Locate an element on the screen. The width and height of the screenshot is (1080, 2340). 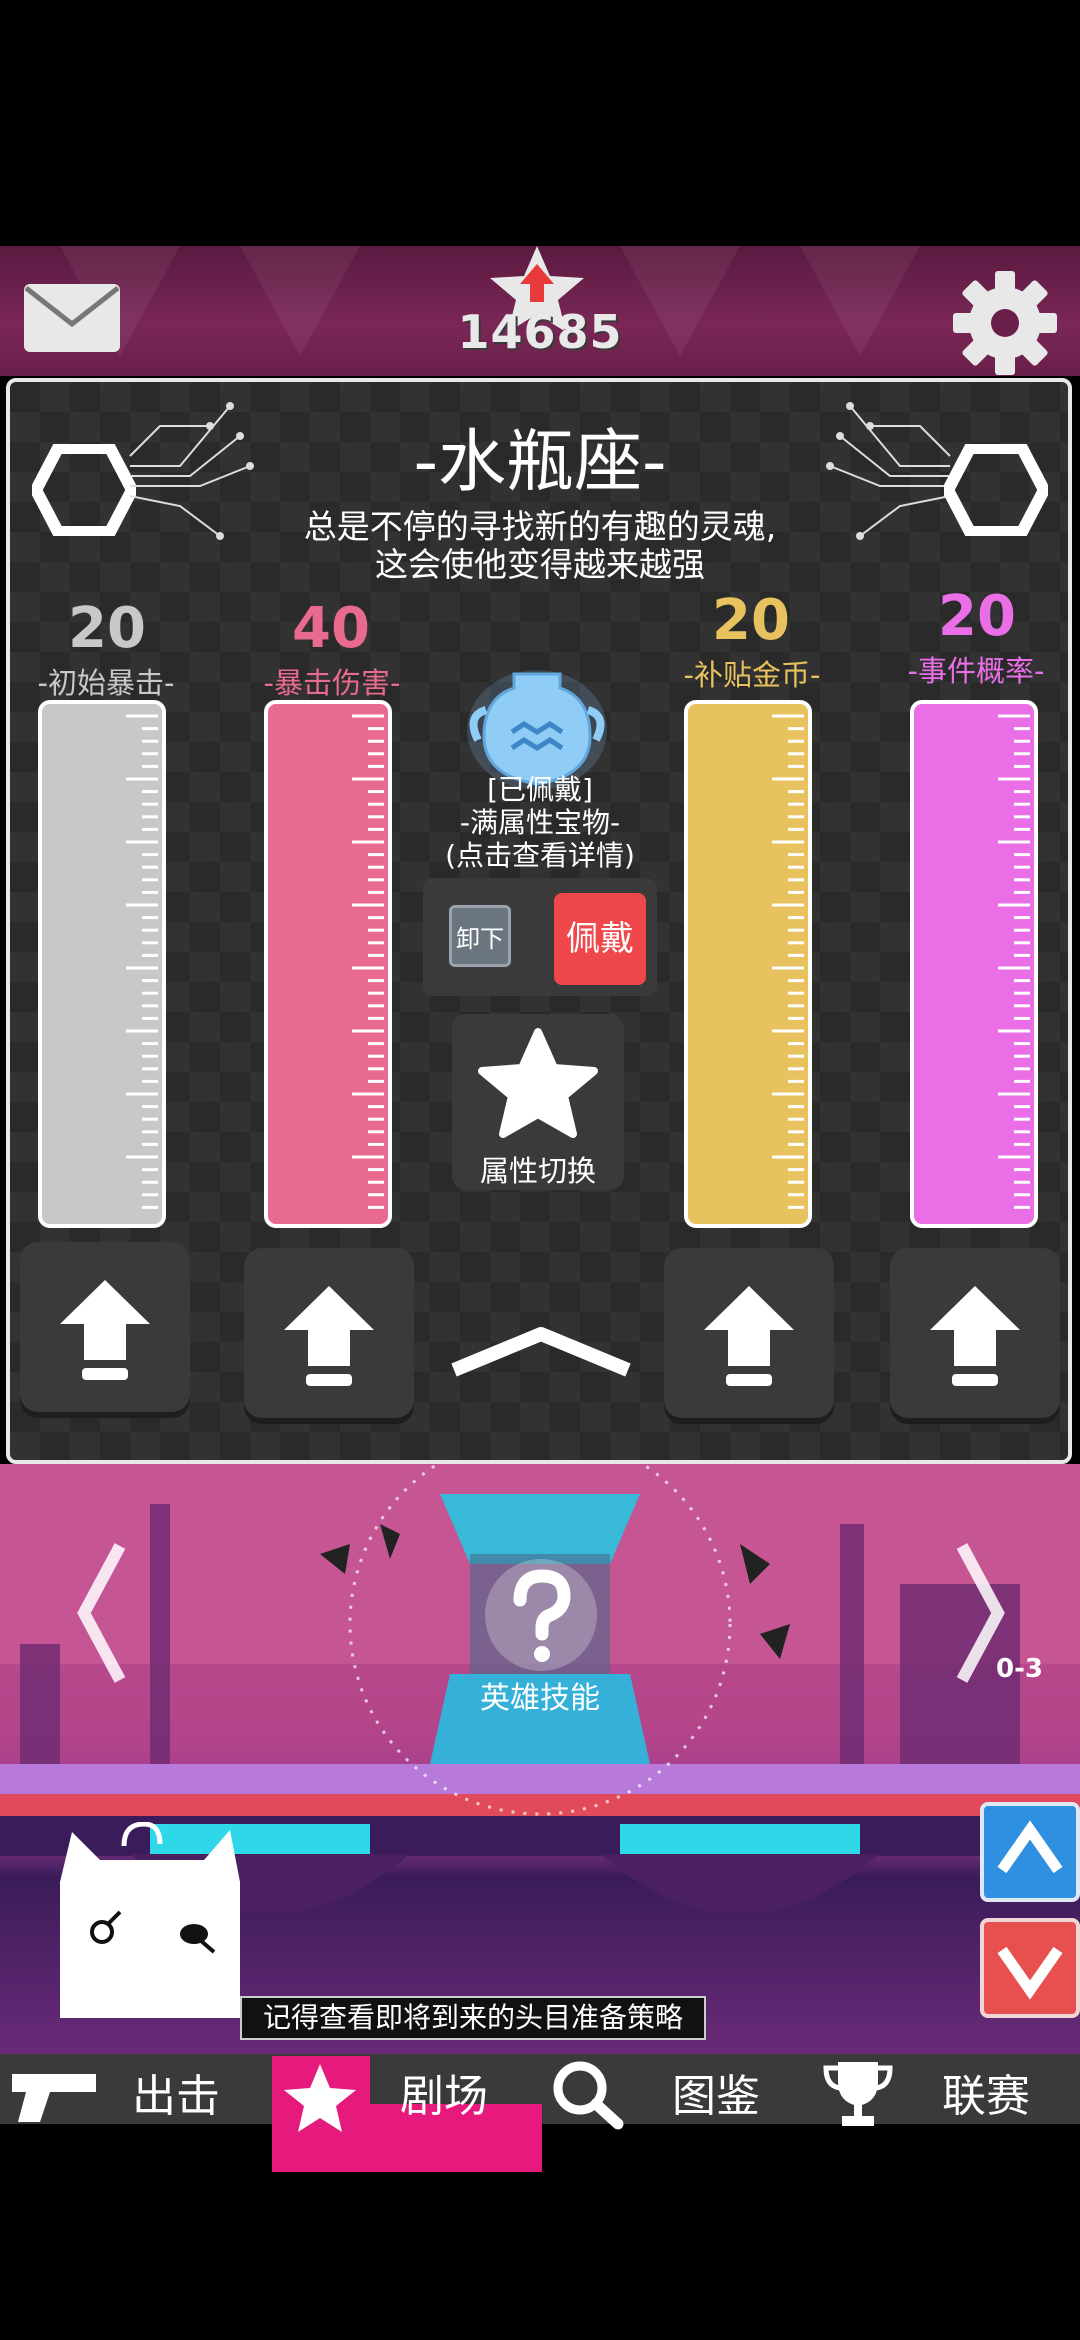
nav-item-league: 联赛 is located at coordinates (946, 2094).